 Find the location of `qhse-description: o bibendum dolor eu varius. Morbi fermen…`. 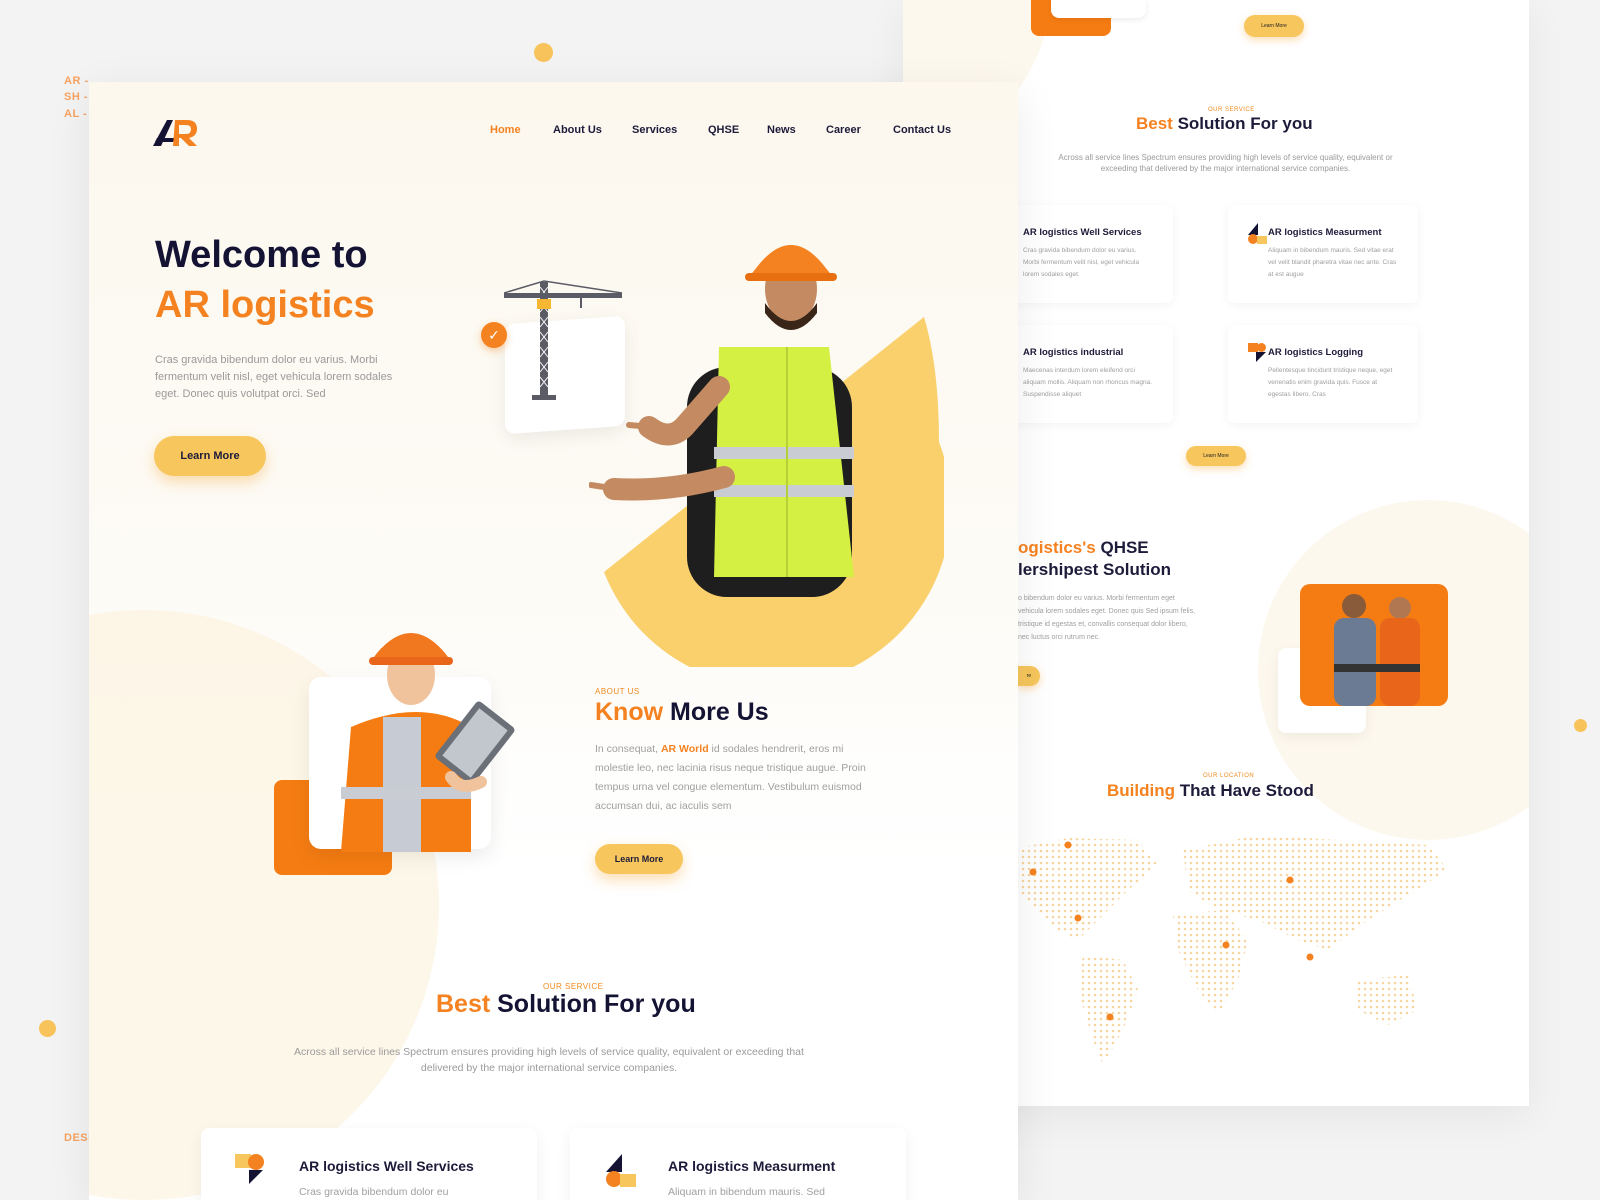

qhse-description: o bibendum dolor eu varius. Morbi fermen… is located at coordinates (1107, 618).